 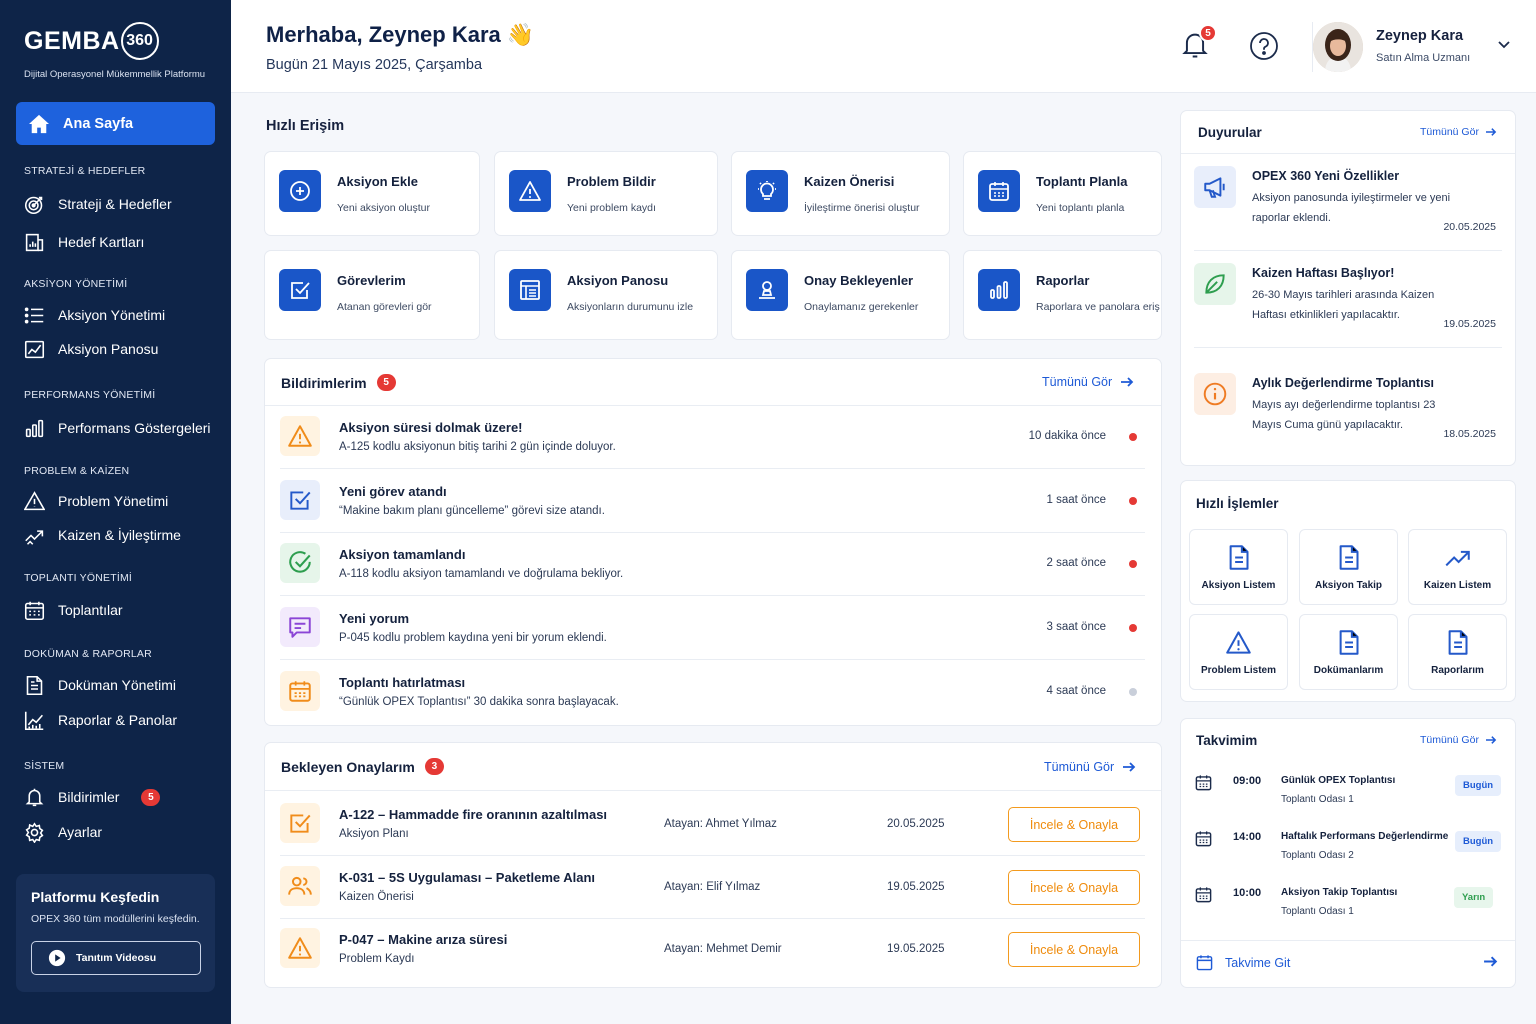 What do you see at coordinates (90, 395) in the screenshot?
I see `section-title: PERFORMANS YÖNETİMİ` at bounding box center [90, 395].